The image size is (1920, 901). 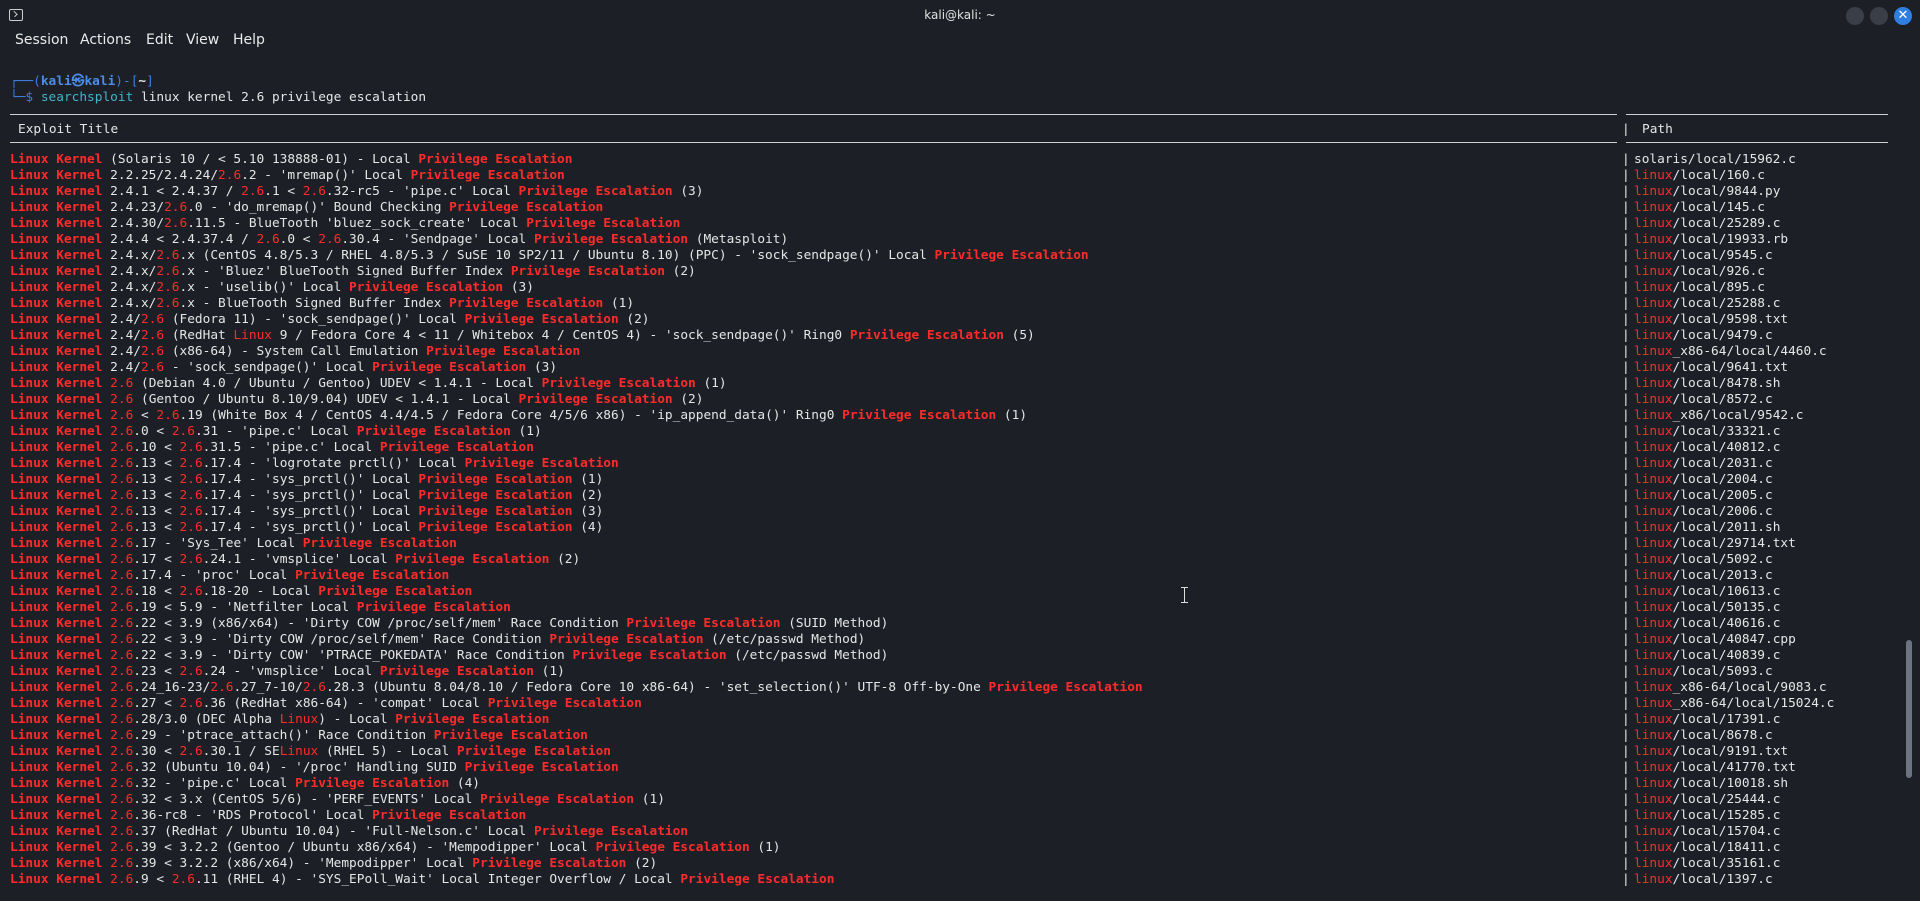 What do you see at coordinates (1903, 16) in the screenshot?
I see `close-button: ✕` at bounding box center [1903, 16].